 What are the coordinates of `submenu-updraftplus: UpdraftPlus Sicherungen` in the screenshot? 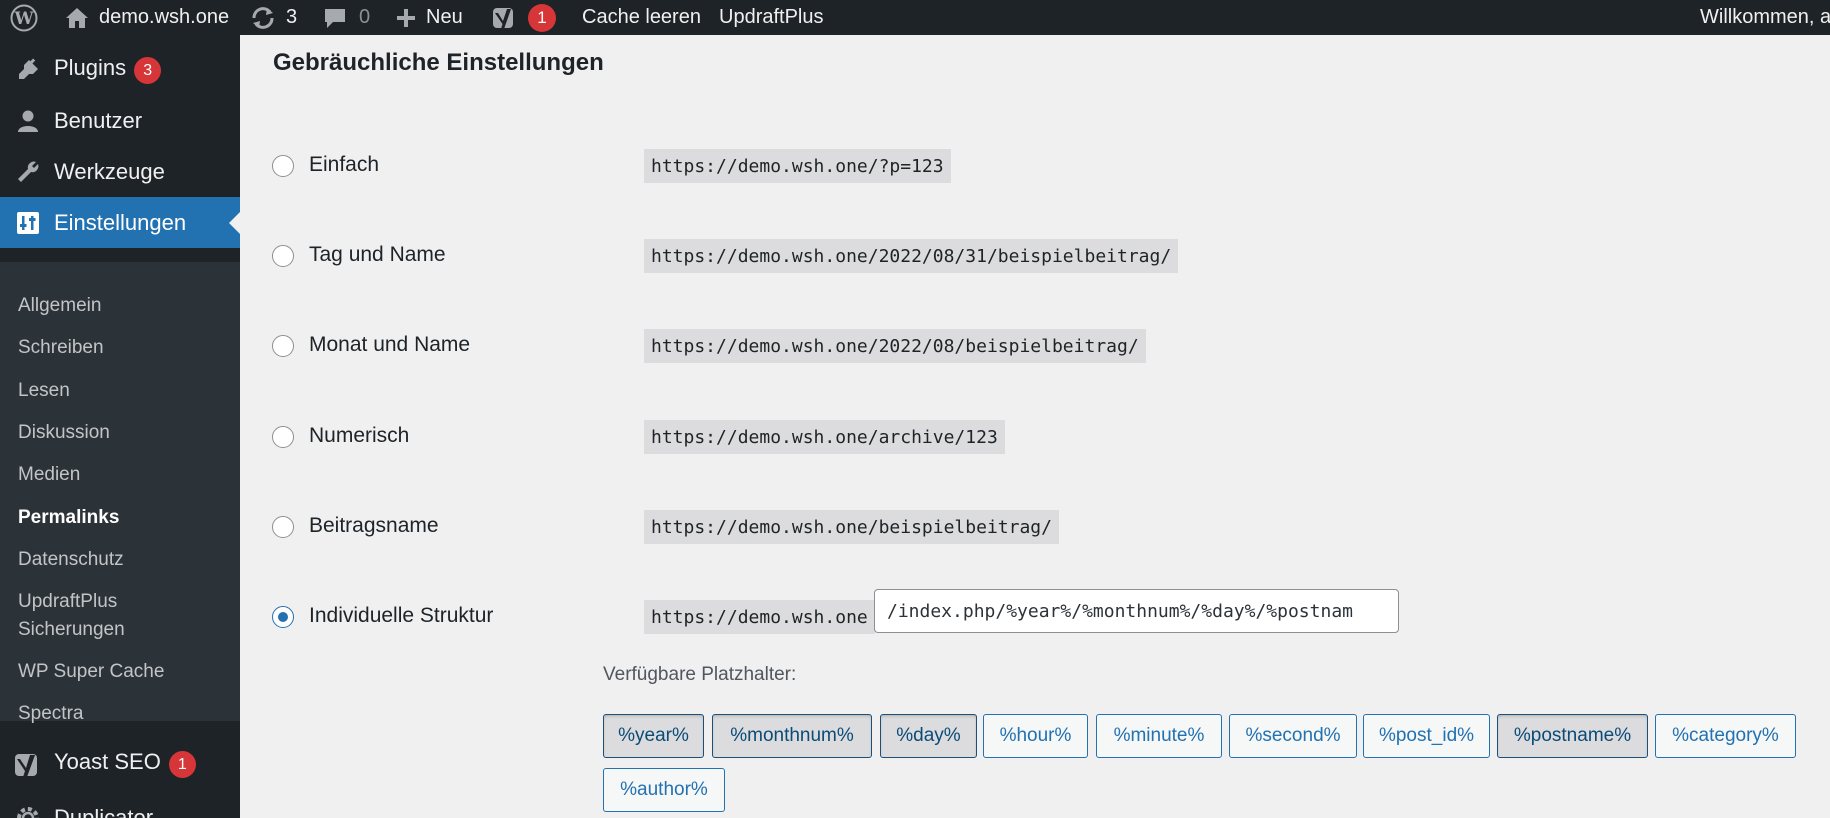 It's located at (71, 616).